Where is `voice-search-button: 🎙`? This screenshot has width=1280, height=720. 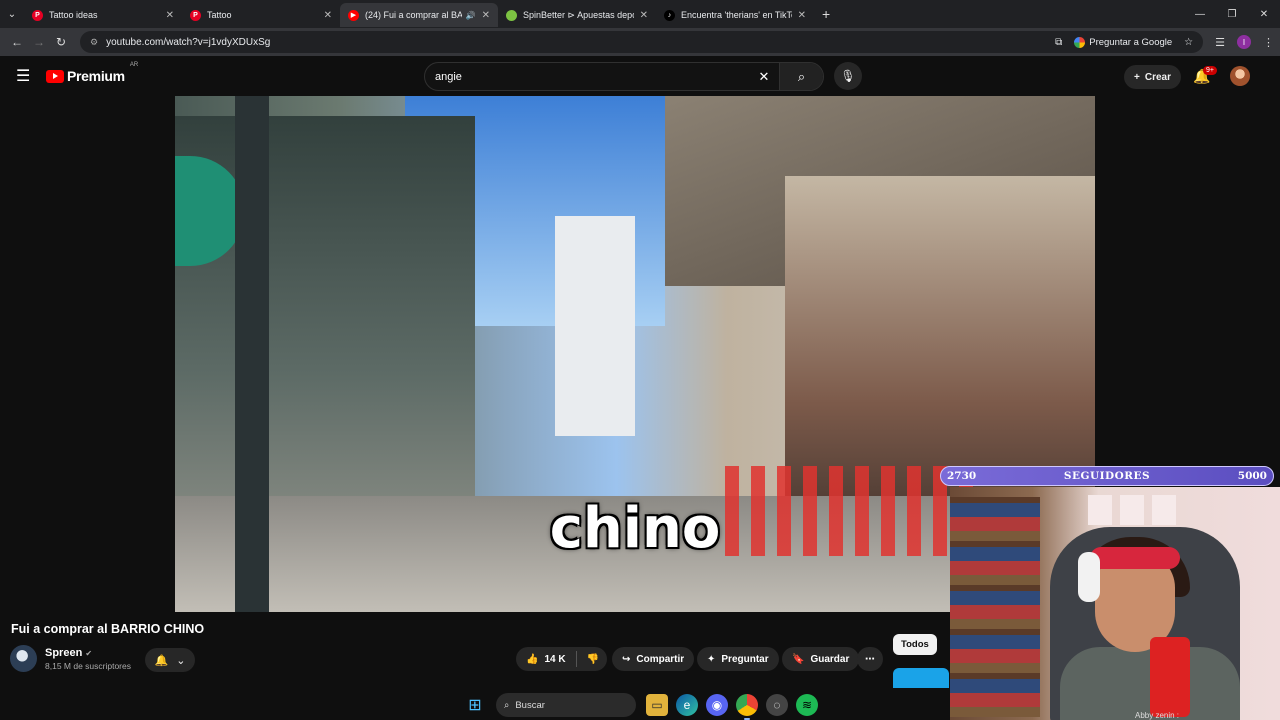 voice-search-button: 🎙 is located at coordinates (848, 76).